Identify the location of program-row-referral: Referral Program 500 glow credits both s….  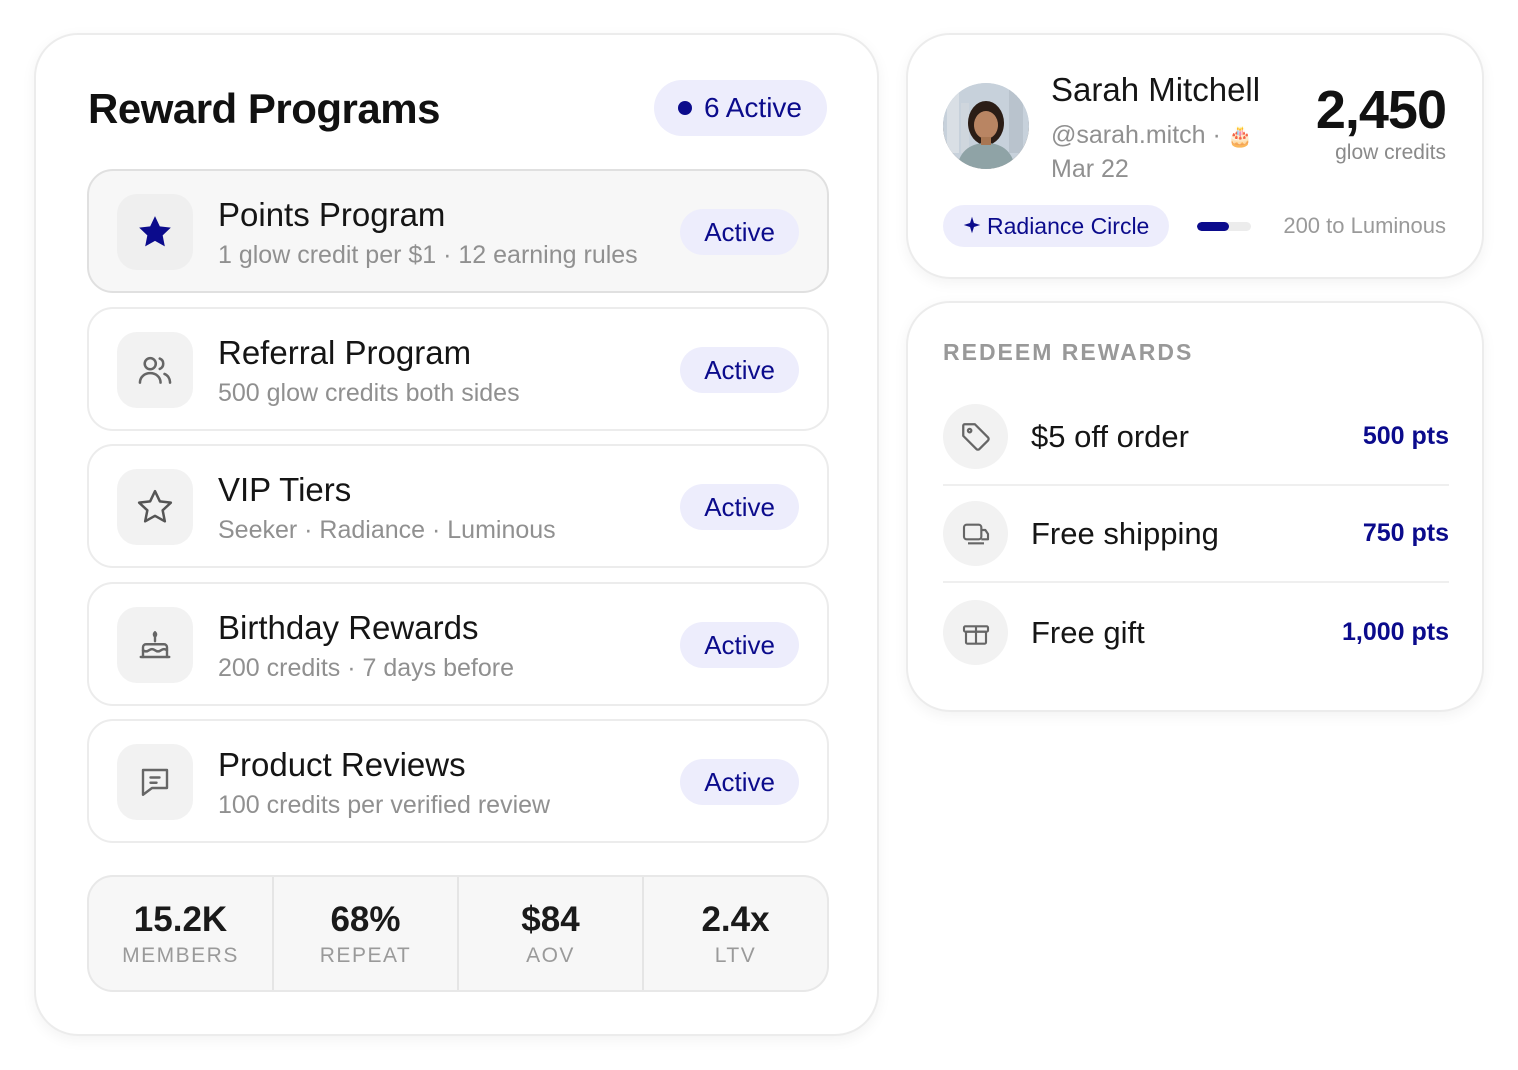
(458, 369).